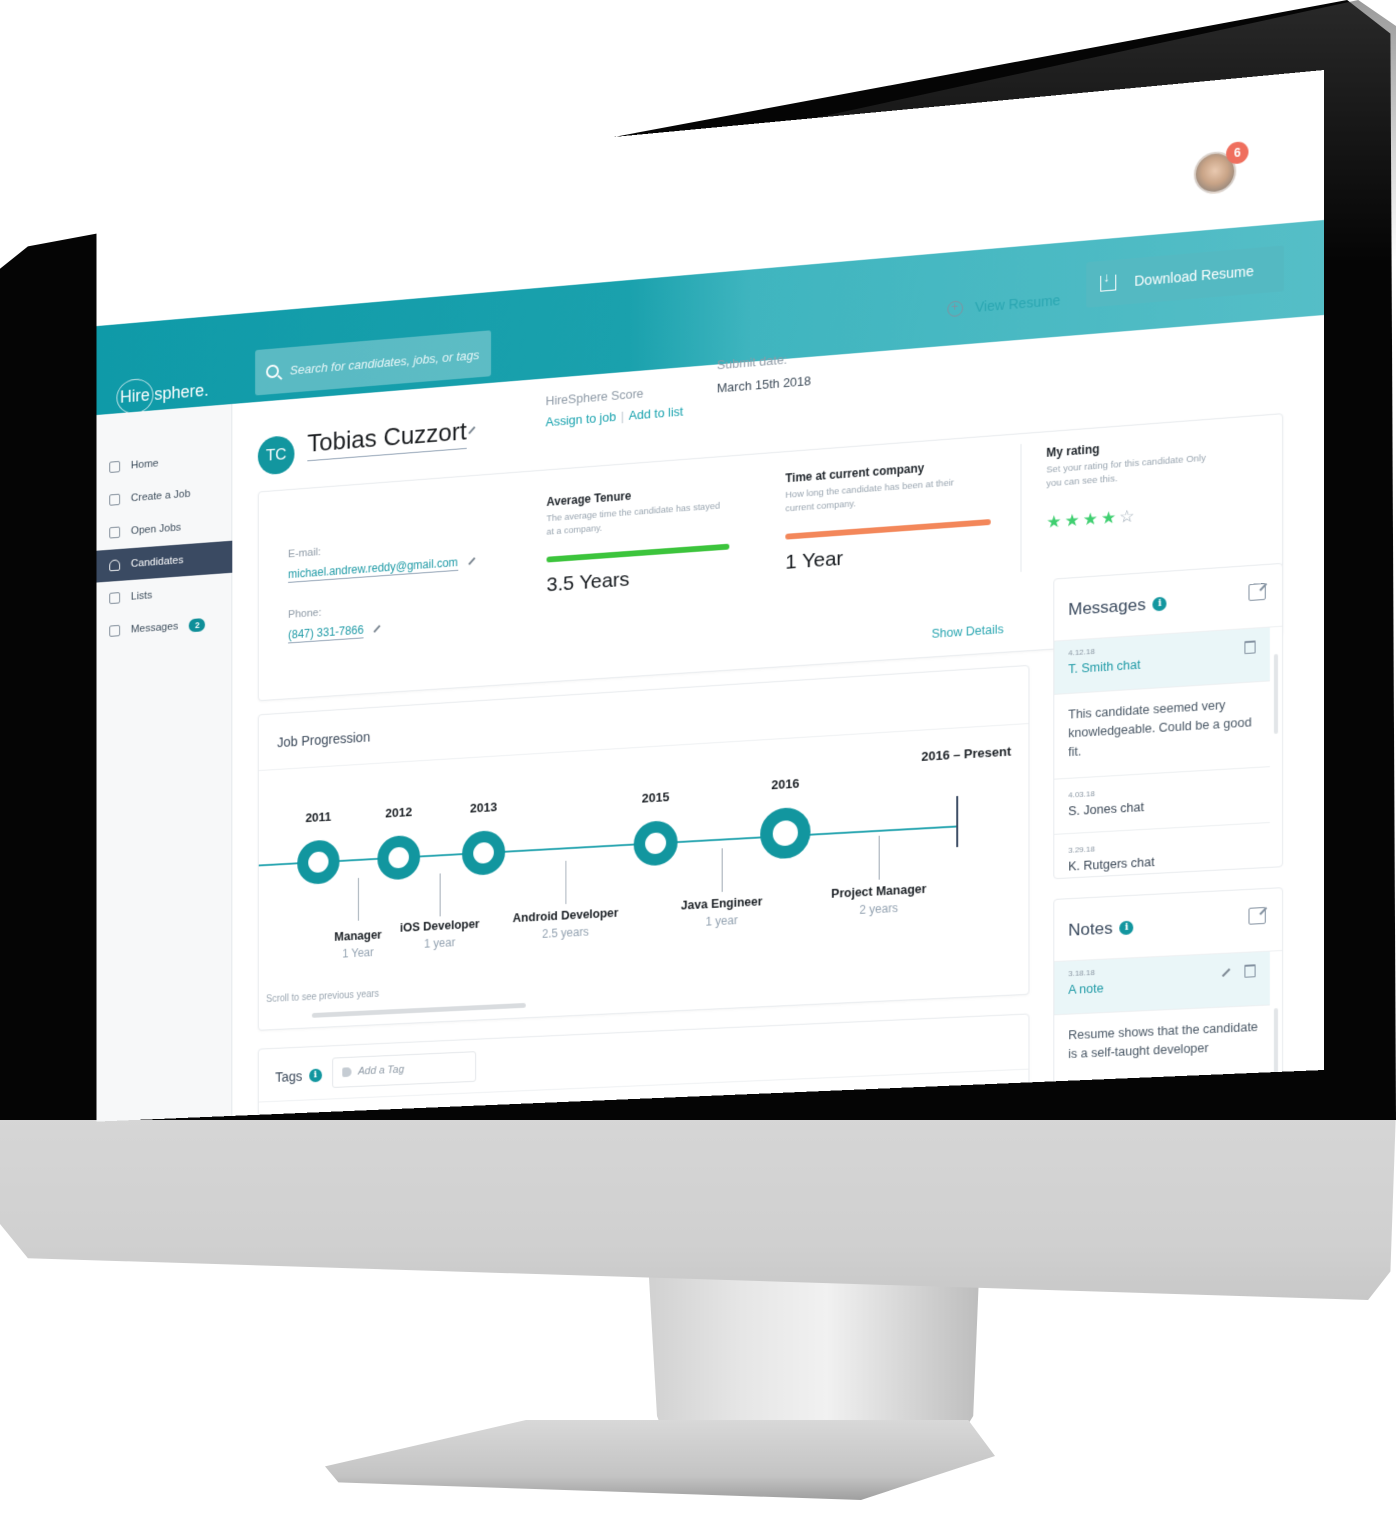  I want to click on avg-tenure-value: 3.5 Years, so click(588, 582).